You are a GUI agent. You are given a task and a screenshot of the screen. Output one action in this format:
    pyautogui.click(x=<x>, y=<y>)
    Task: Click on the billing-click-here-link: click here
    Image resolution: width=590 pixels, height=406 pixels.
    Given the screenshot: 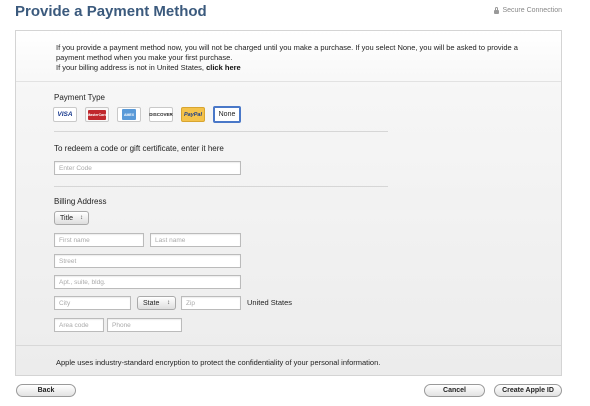 What is the action you would take?
    pyautogui.click(x=223, y=67)
    